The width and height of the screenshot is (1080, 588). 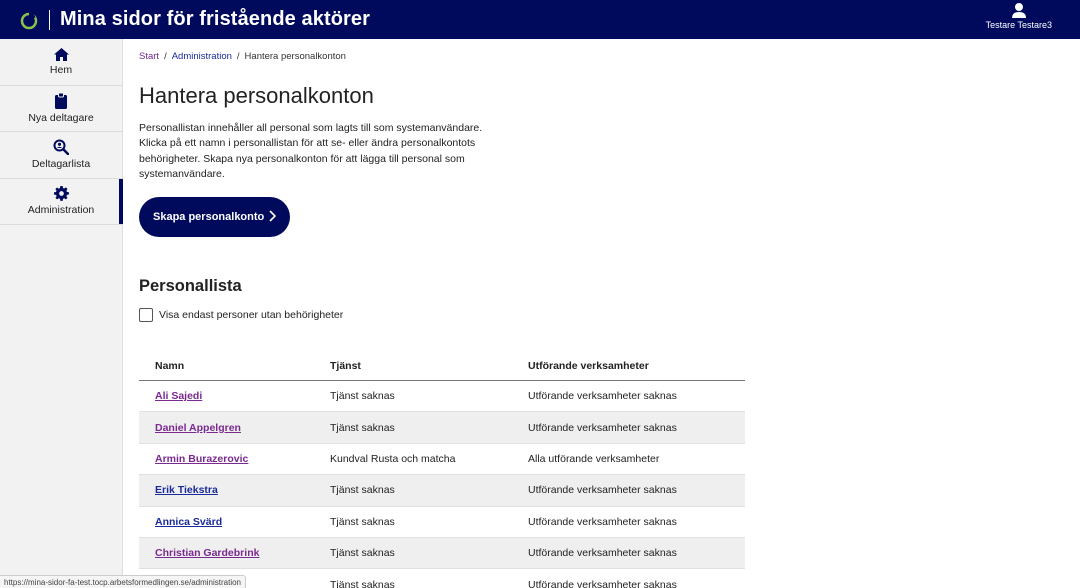 What do you see at coordinates (188, 522) in the screenshot?
I see `staff-name-link: Annica Svärd` at bounding box center [188, 522].